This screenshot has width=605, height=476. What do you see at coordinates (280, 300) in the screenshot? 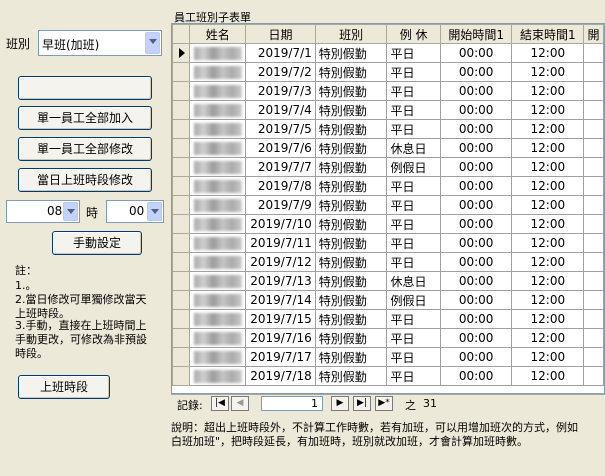
I see `cell-date: 2019/7/14` at bounding box center [280, 300].